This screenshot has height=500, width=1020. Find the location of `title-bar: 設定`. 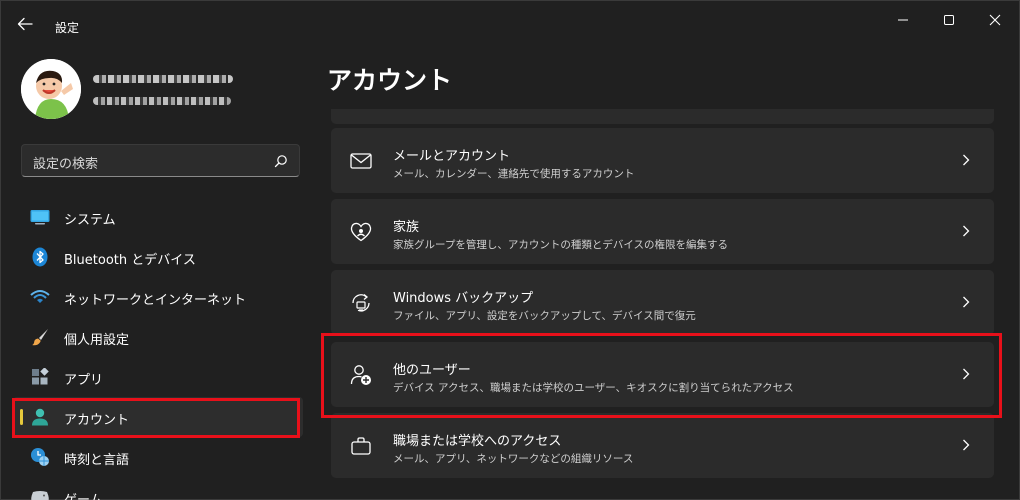

title-bar: 設定 is located at coordinates (510, 23).